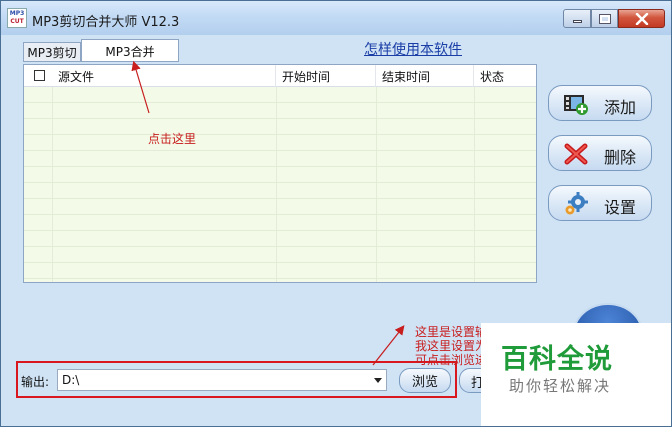  I want to click on watermark: 百科全说 助你轻松解决, so click(576, 374).